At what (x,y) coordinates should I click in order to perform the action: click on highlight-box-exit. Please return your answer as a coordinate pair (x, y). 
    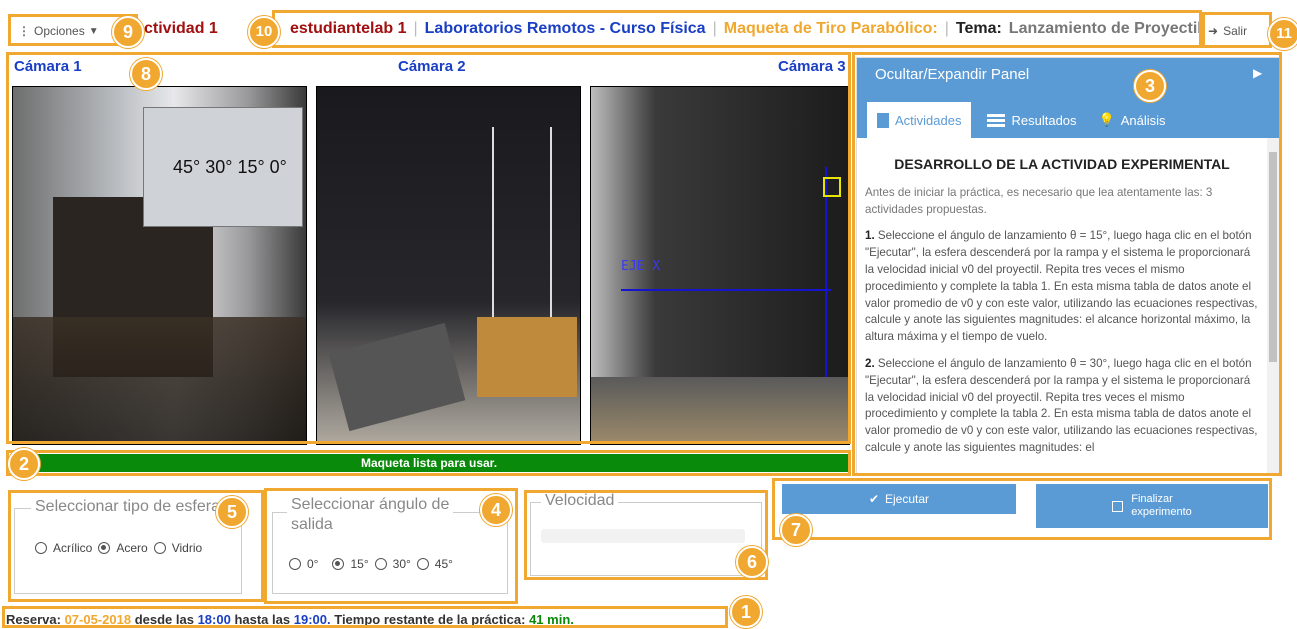
    Looking at the image, I should click on (1237, 30).